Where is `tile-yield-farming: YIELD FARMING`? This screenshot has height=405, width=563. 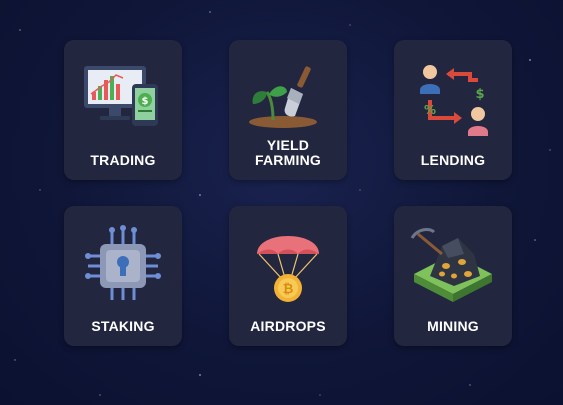
tile-yield-farming: YIELD FARMING is located at coordinates (288, 110).